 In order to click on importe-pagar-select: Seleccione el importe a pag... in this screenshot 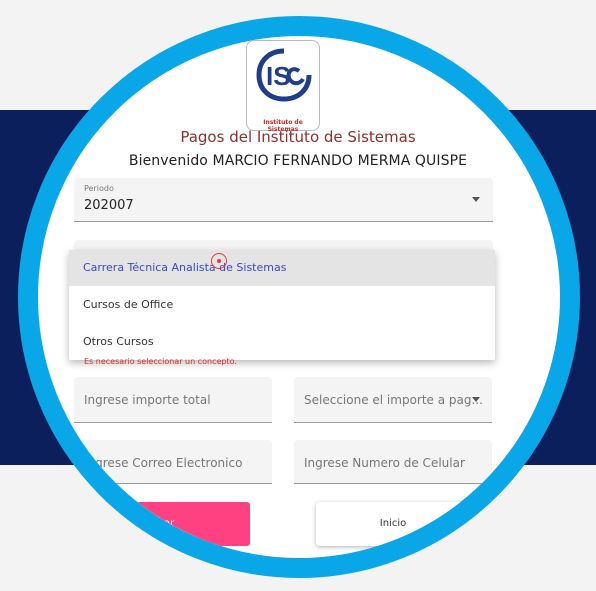, I will do `click(393, 400)`.